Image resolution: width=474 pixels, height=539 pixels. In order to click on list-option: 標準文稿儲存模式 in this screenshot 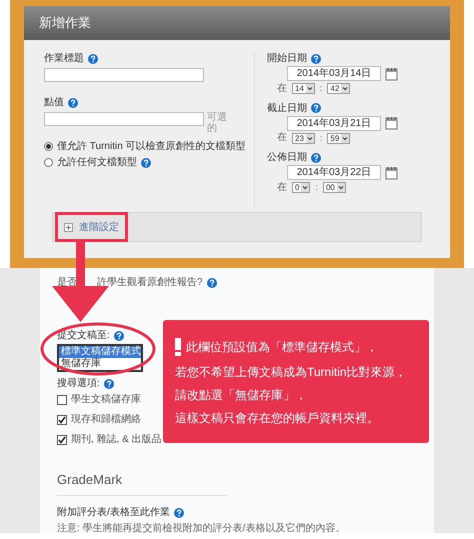, I will do `click(100, 352)`.